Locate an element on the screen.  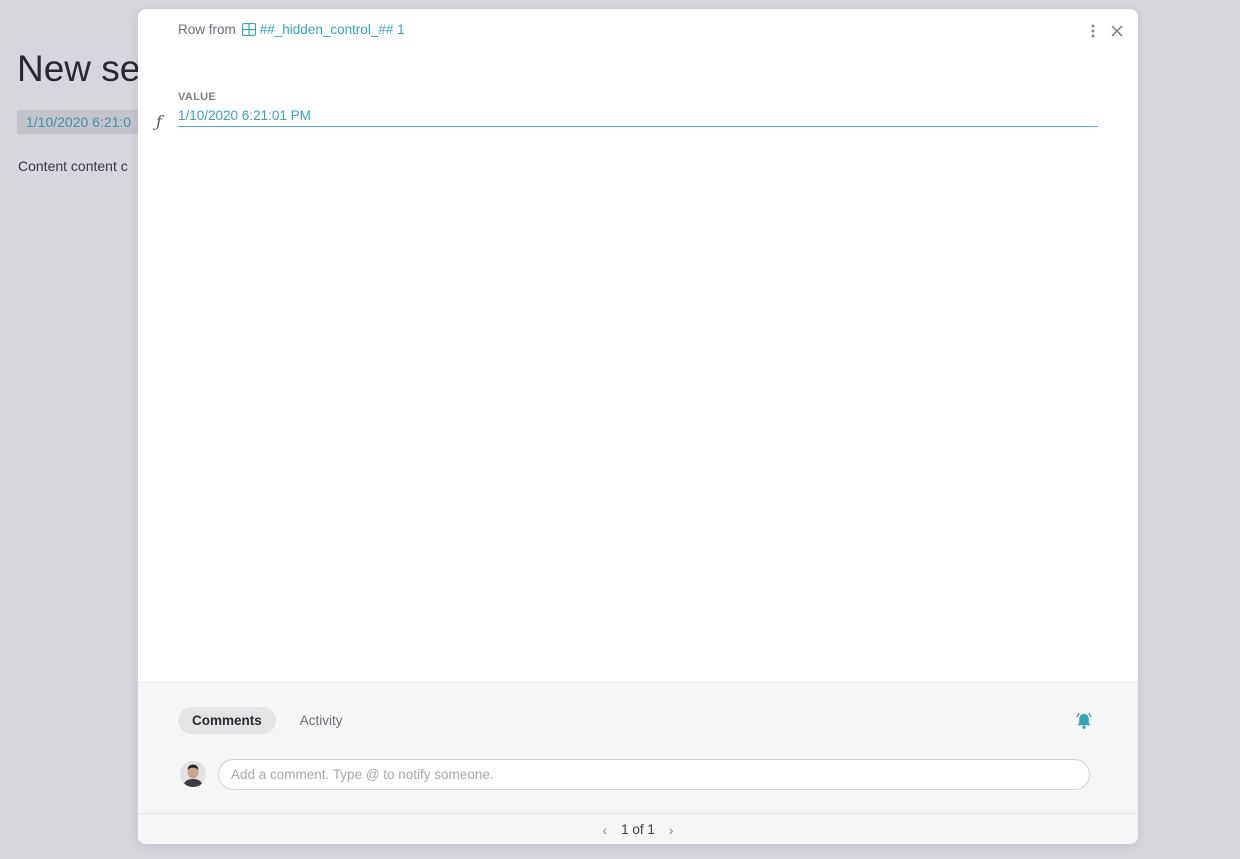
more-vertical-icon is located at coordinates (1093, 31).